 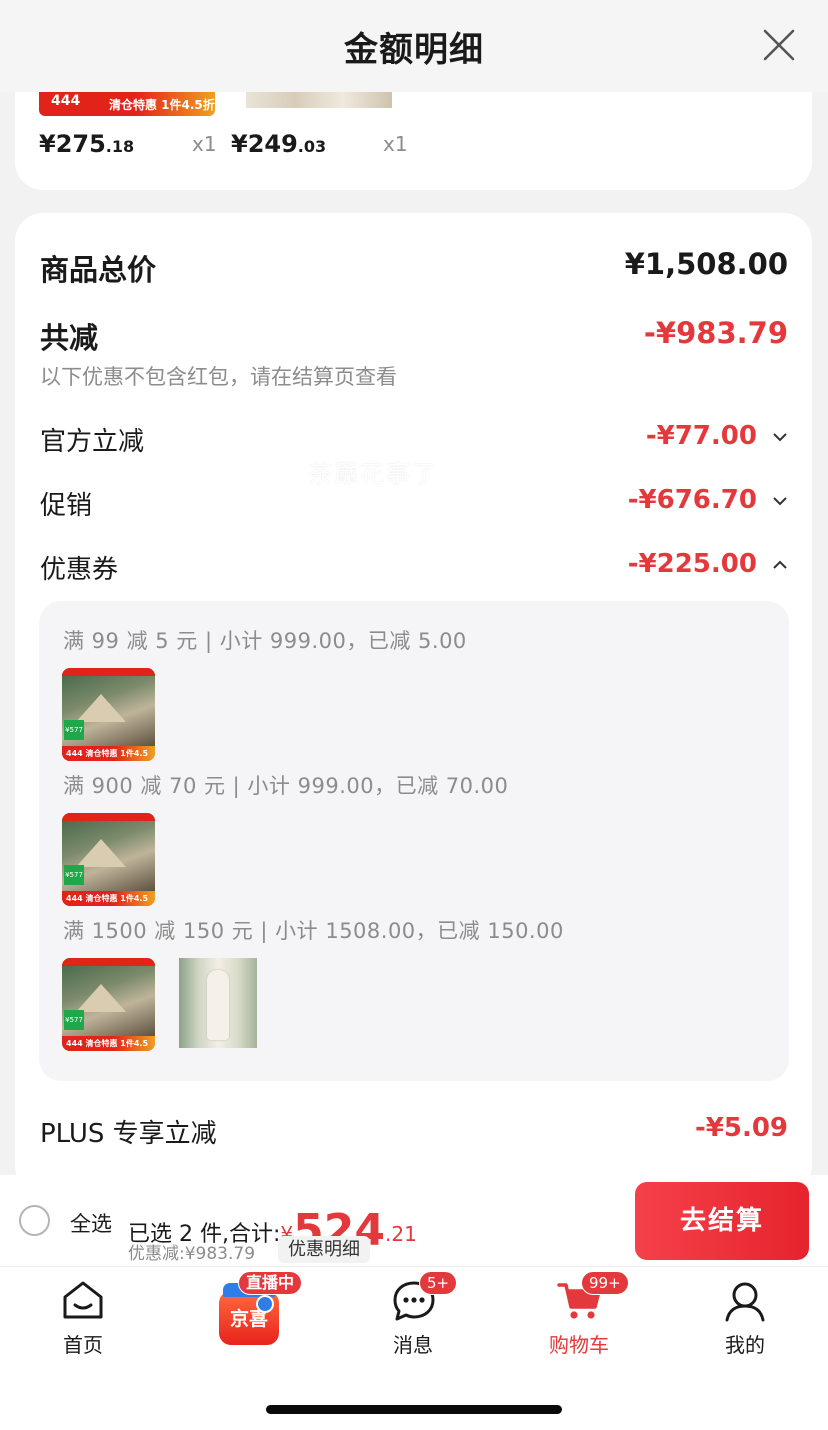 What do you see at coordinates (128, 1134) in the screenshot?
I see `plus-reduction-label: PLUS 专享立减` at bounding box center [128, 1134].